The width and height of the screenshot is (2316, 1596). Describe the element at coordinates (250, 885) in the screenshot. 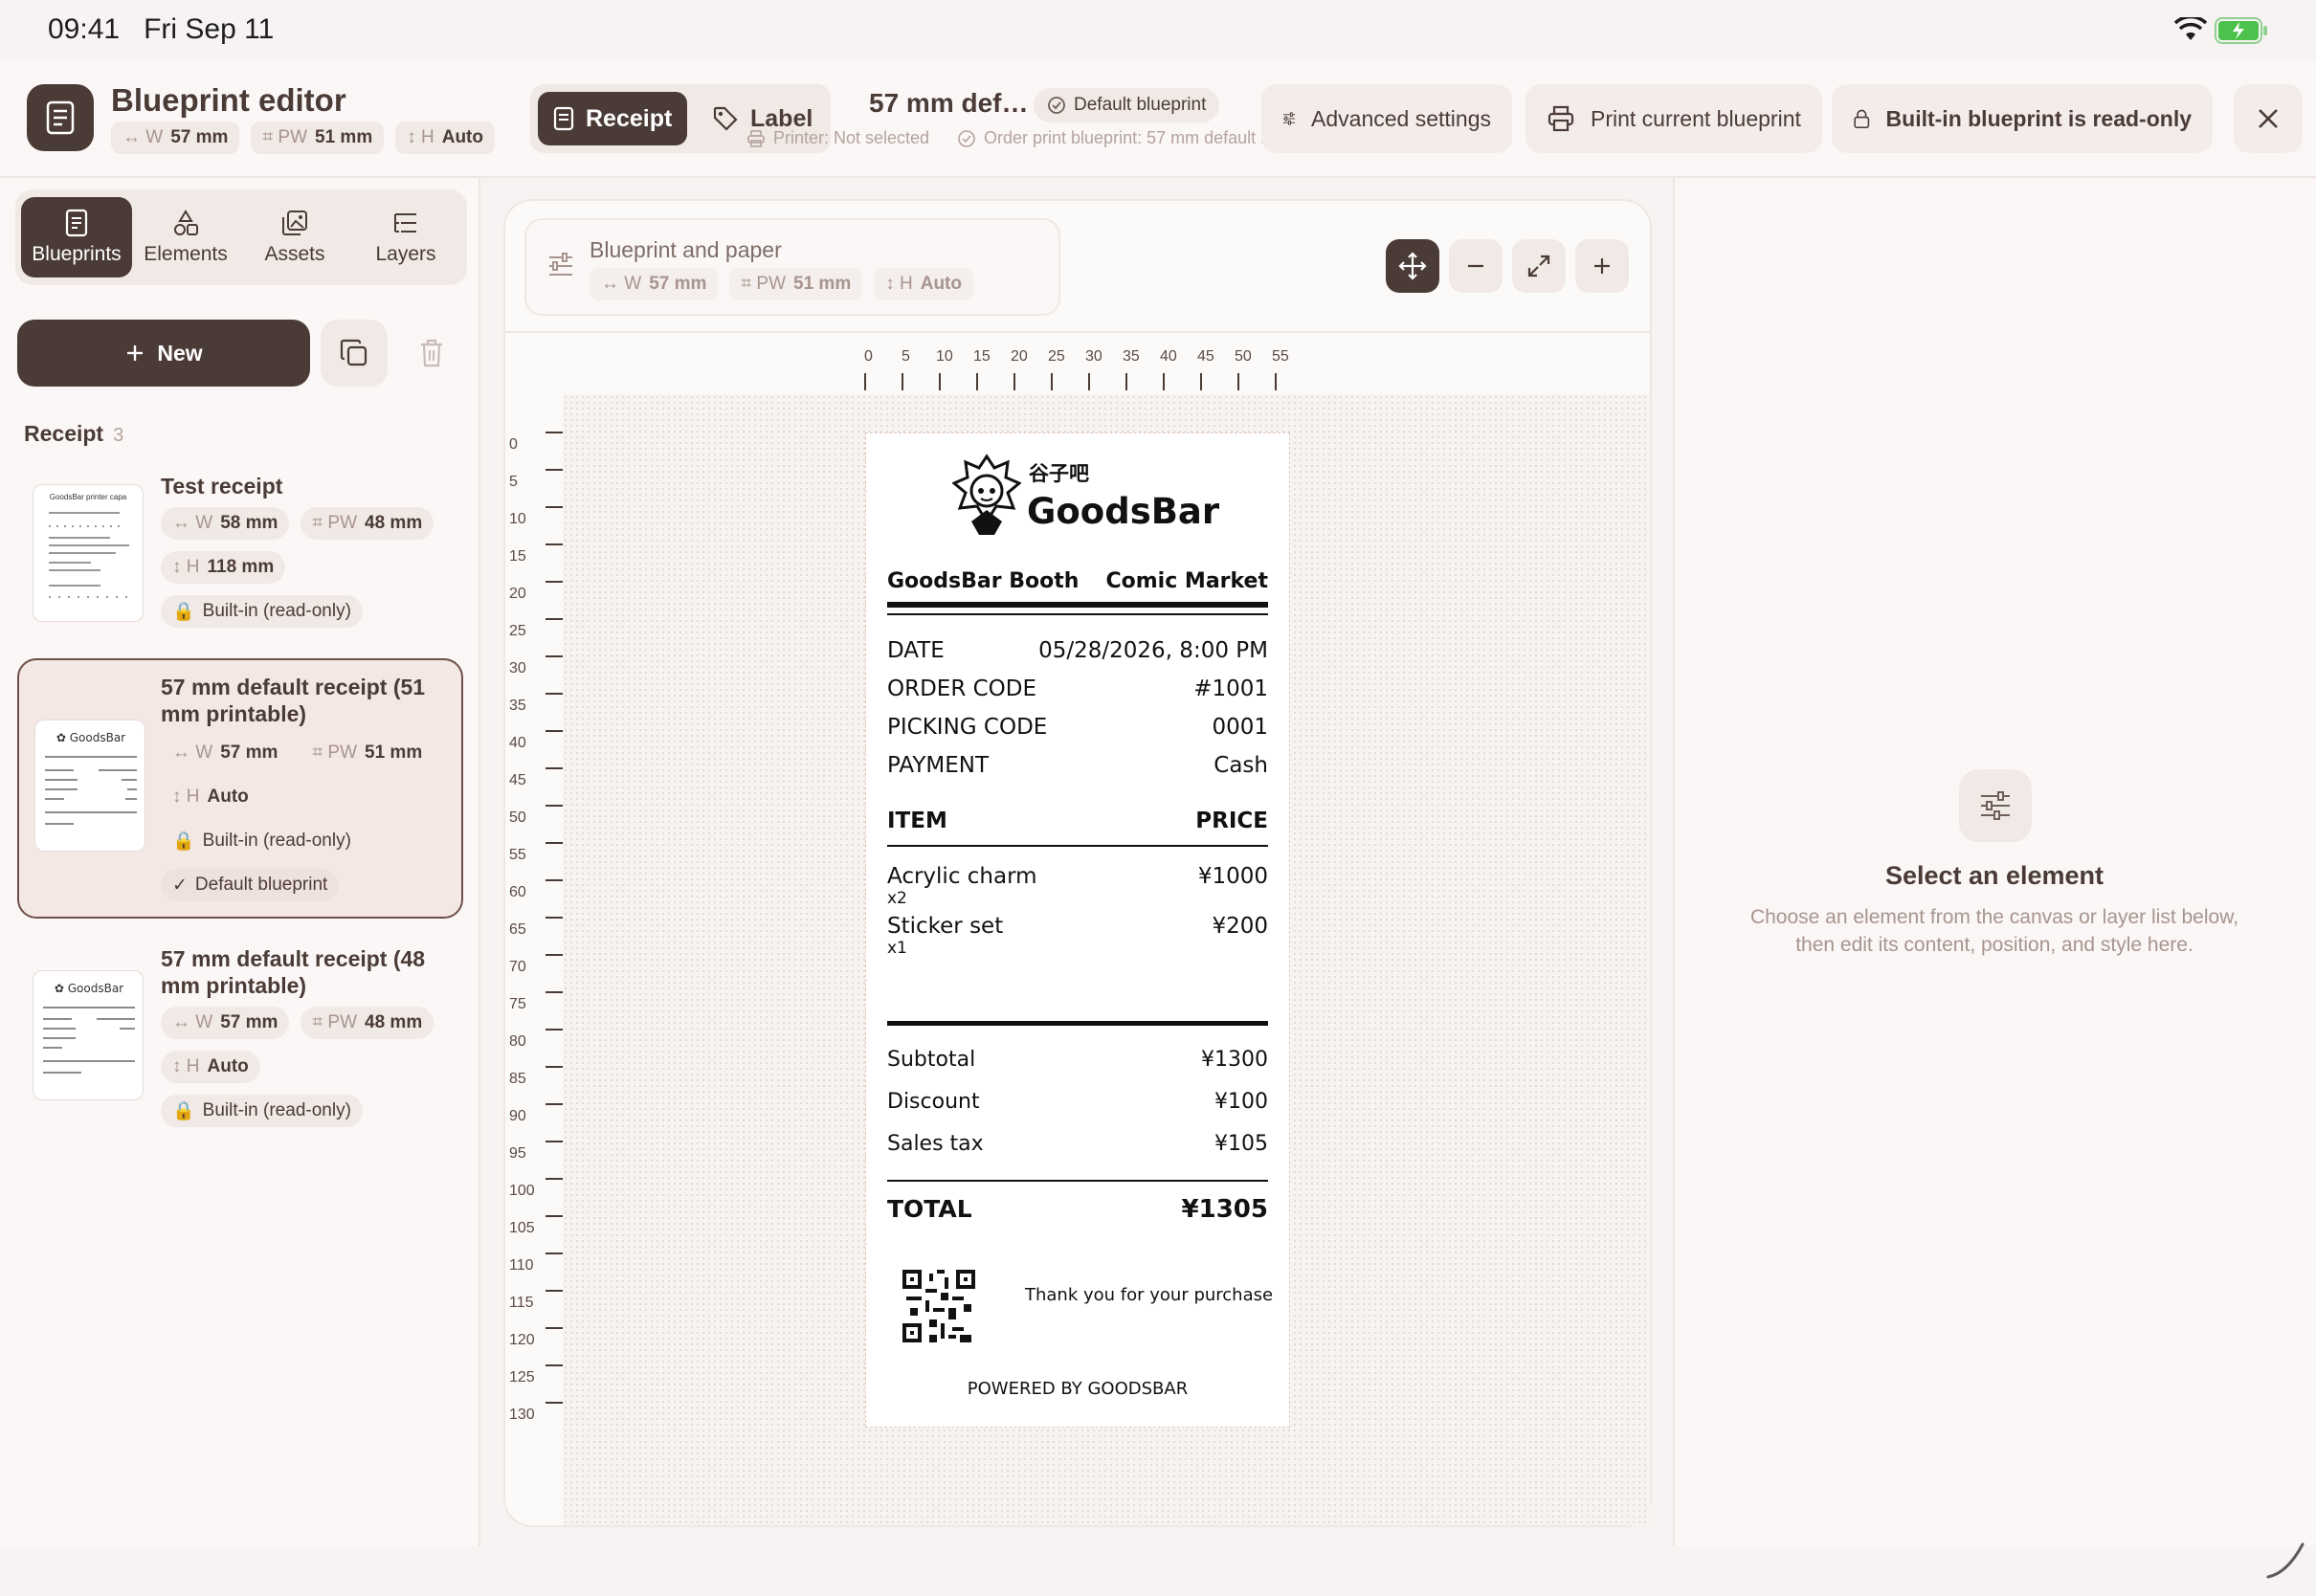

I see `default-blueprint-badge: ✓ Default blueprint` at that location.